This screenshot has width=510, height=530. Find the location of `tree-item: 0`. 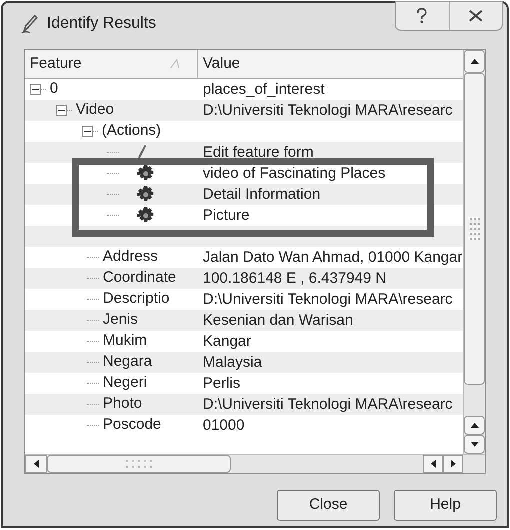

tree-item: 0 is located at coordinates (54, 89).